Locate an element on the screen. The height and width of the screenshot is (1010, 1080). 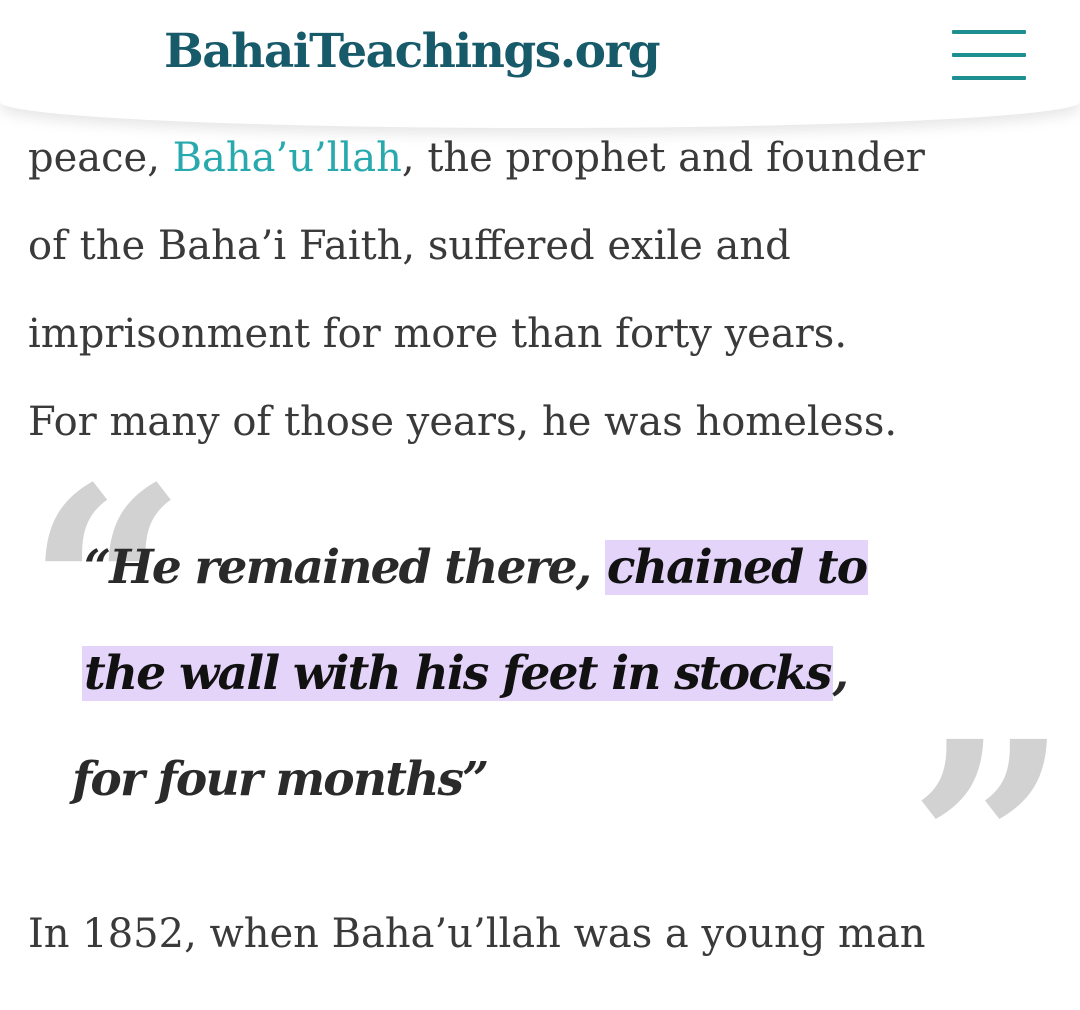
quote-text: for four months” is located at coordinates (280, 779).